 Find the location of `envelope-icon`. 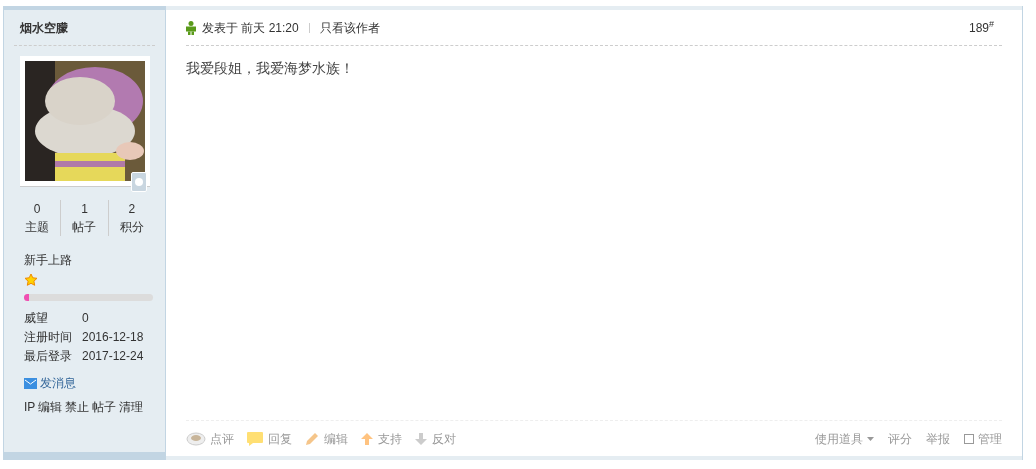

envelope-icon is located at coordinates (30, 383).